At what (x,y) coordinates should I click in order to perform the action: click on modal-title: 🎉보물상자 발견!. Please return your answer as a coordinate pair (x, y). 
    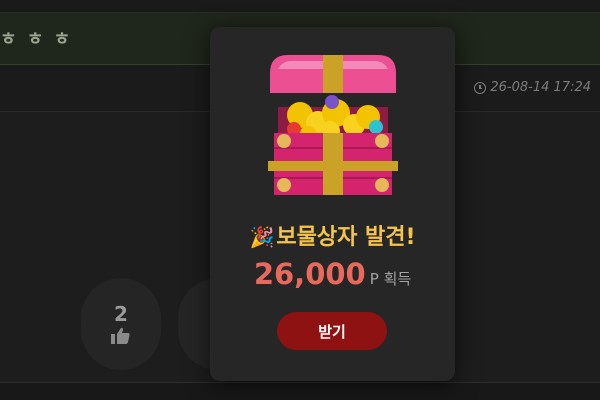
    Looking at the image, I should click on (332, 235).